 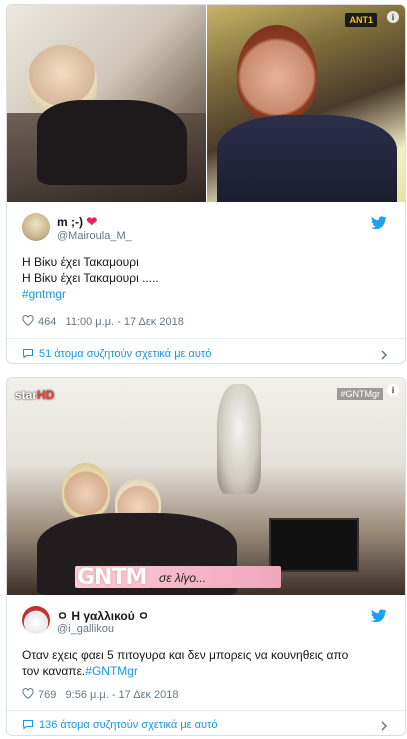 I want to click on hashtag-link: #GNTMgr, so click(x=111, y=671).